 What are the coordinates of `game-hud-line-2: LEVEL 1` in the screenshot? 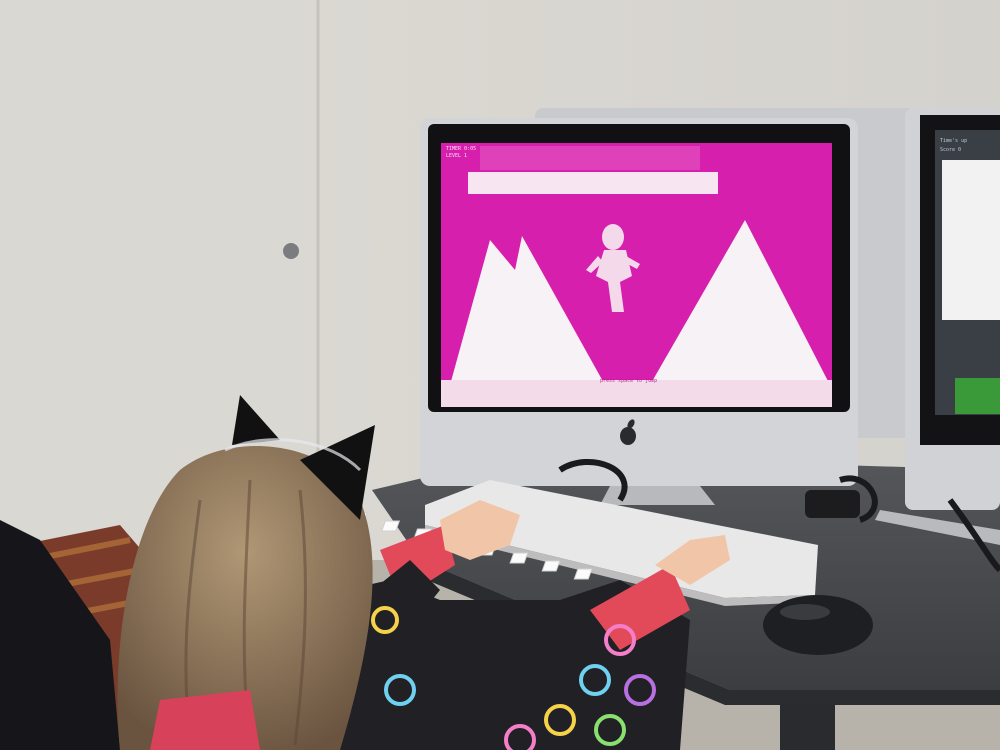 It's located at (457, 156).